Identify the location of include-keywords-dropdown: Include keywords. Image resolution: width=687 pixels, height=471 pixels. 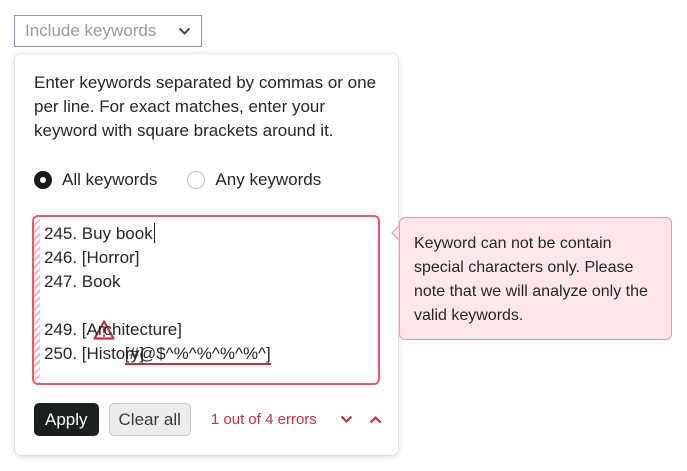
(108, 31).